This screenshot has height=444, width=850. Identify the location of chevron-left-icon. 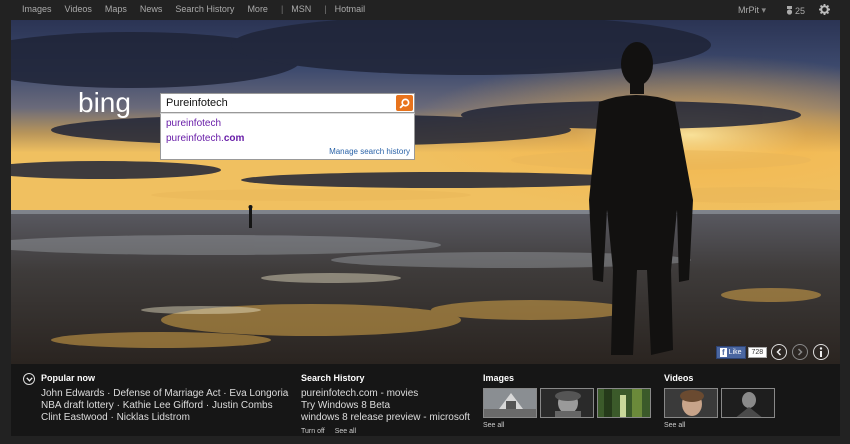
(779, 352).